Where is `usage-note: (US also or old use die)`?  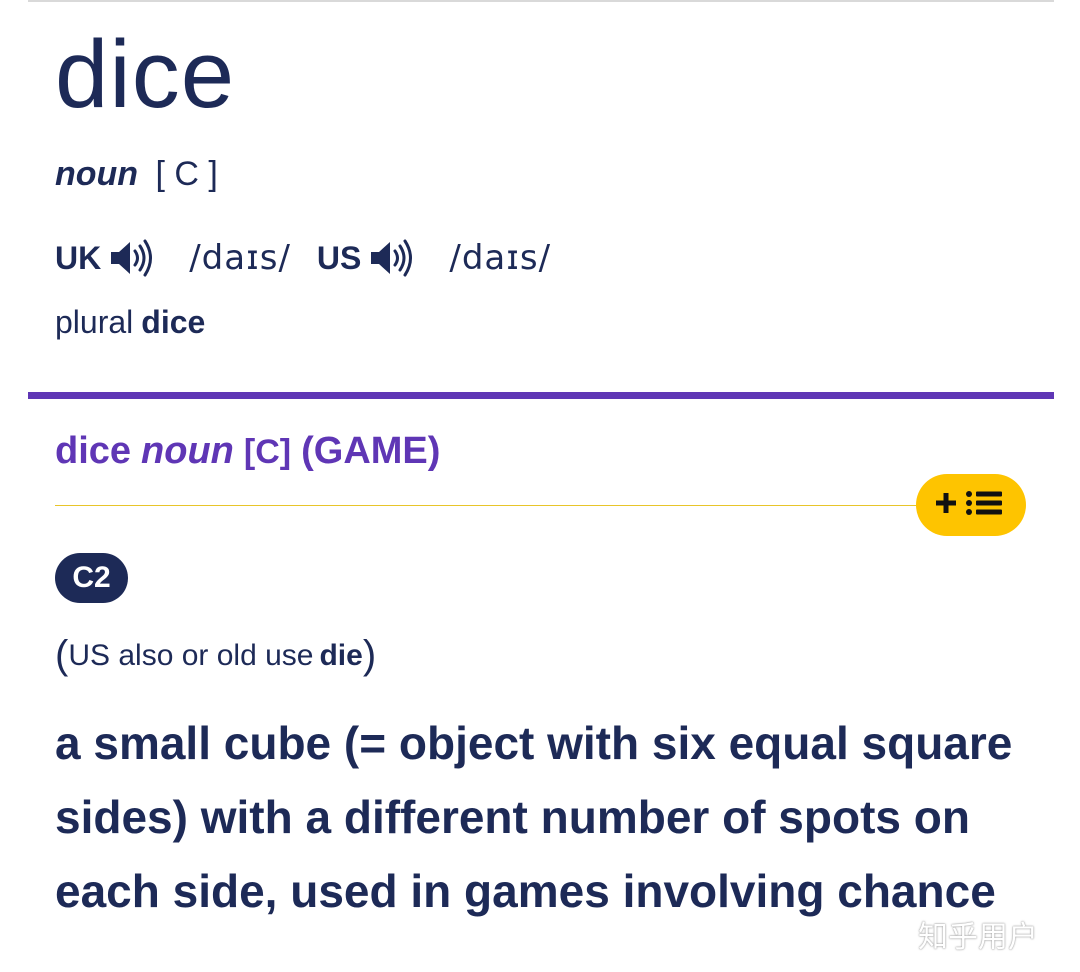 usage-note: (US also or old use die) is located at coordinates (215, 655).